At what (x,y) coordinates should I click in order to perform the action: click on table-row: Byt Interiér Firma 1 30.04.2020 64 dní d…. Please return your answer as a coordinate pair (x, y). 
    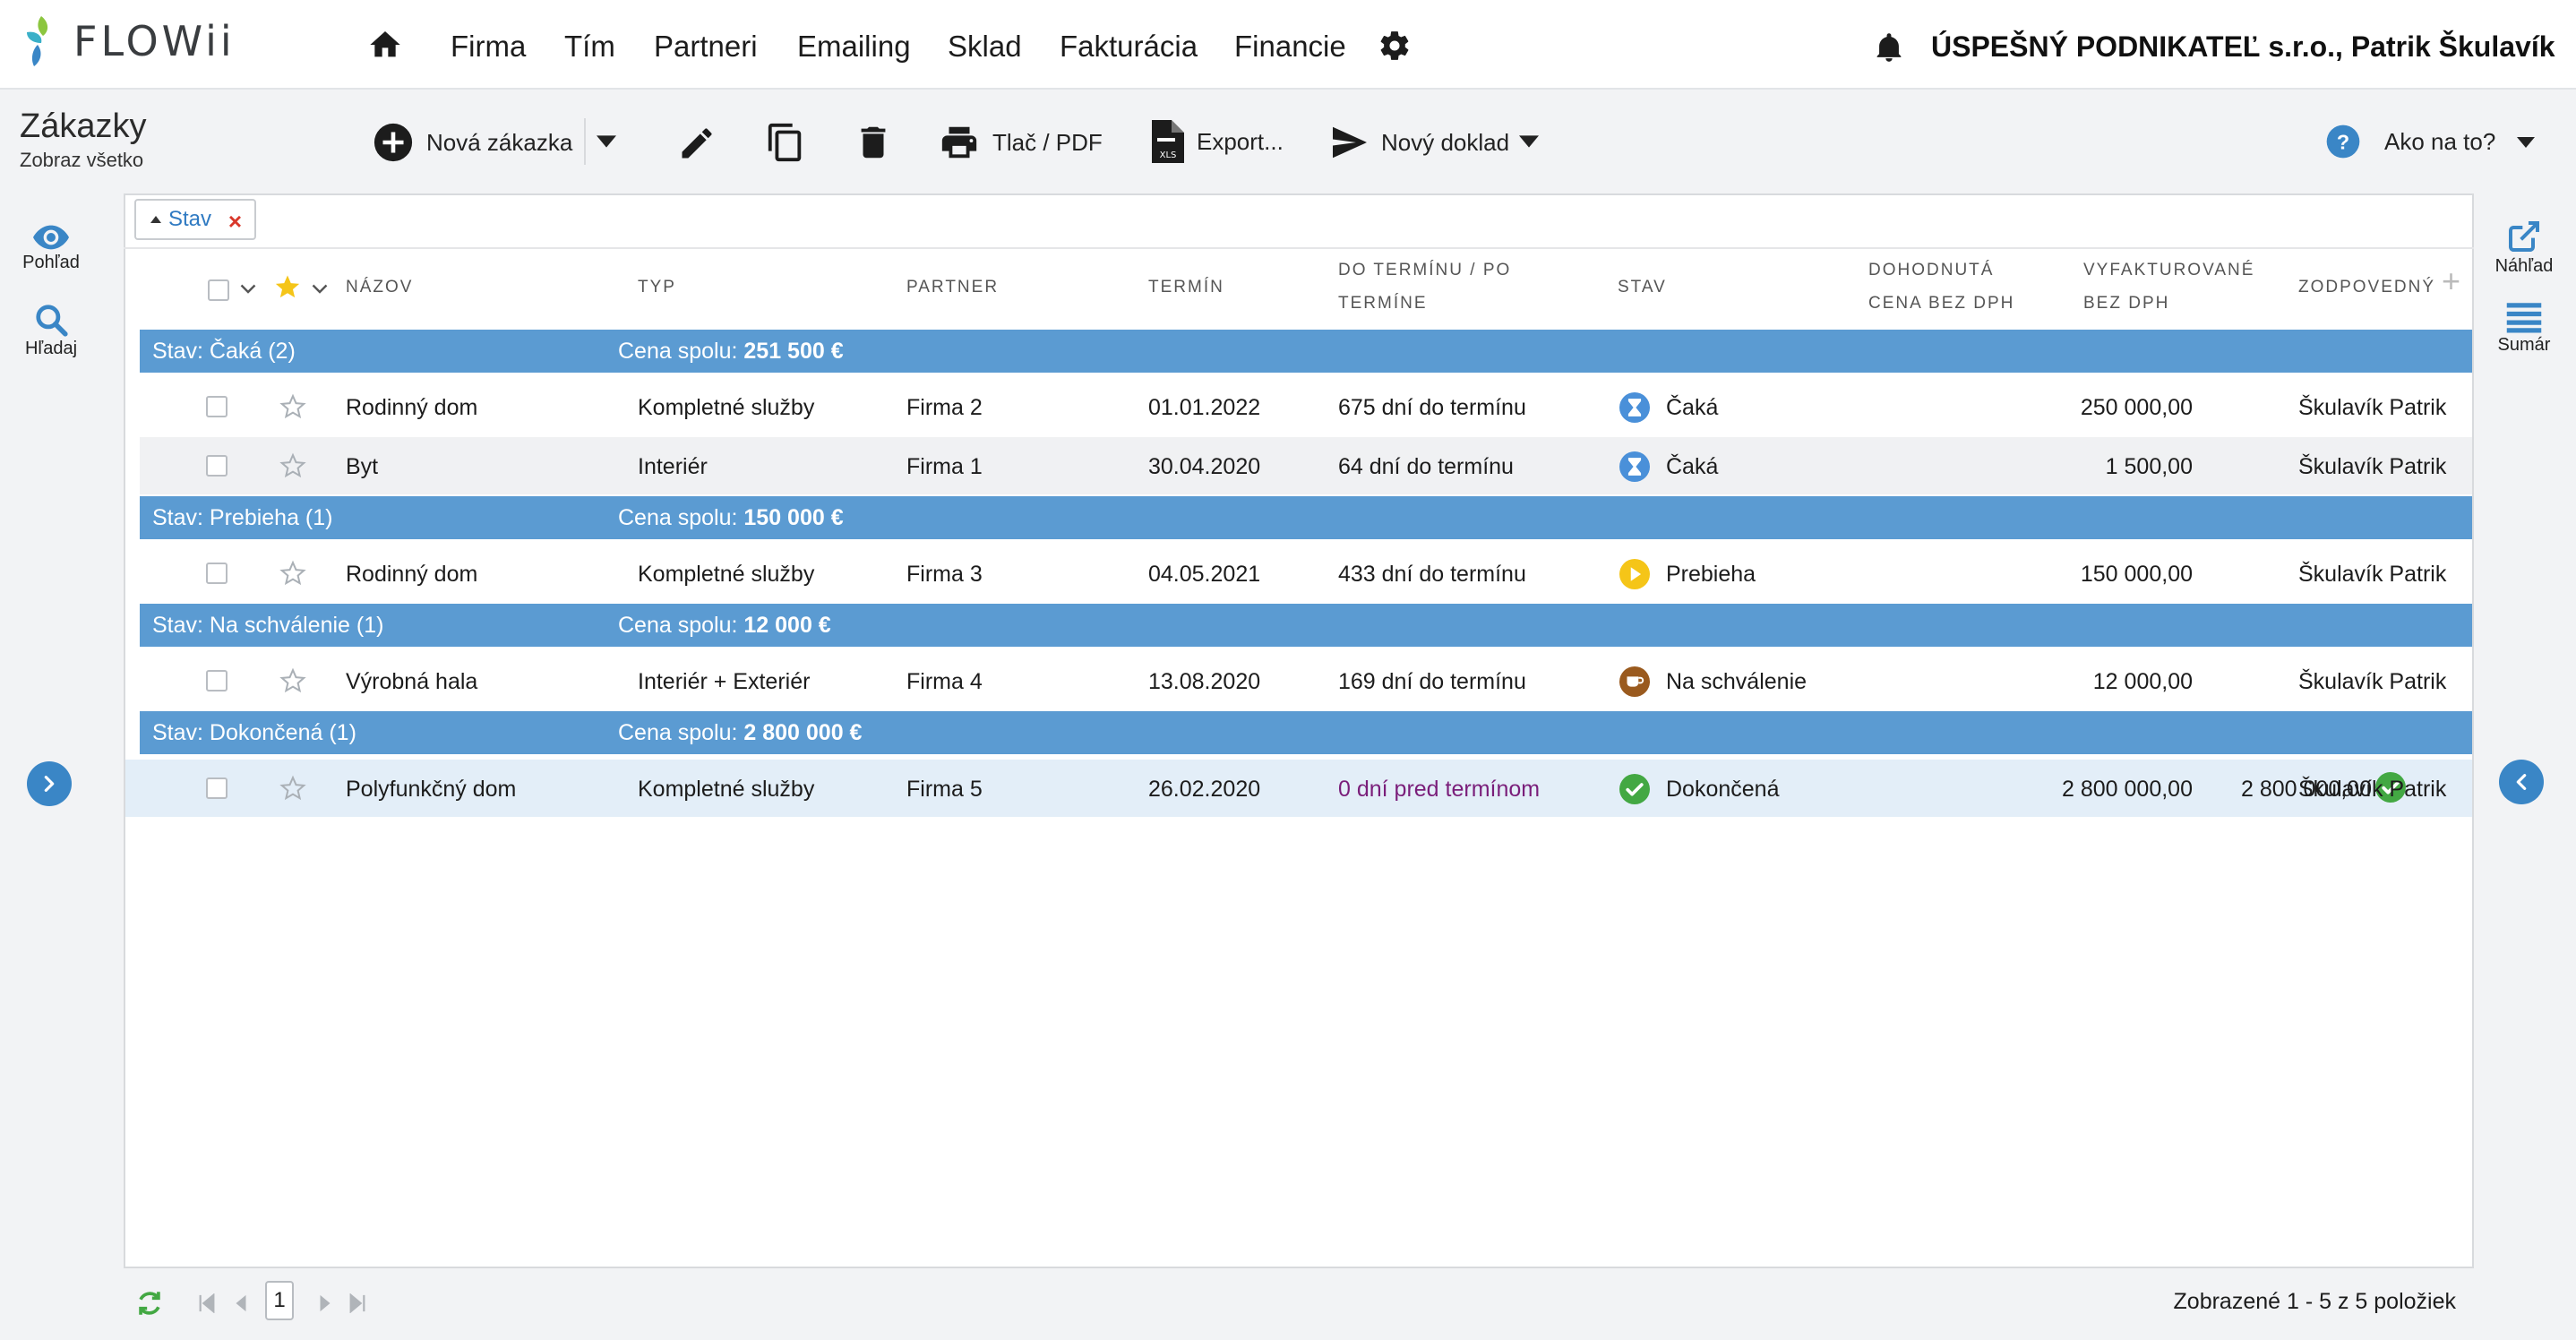
    Looking at the image, I should click on (1306, 465).